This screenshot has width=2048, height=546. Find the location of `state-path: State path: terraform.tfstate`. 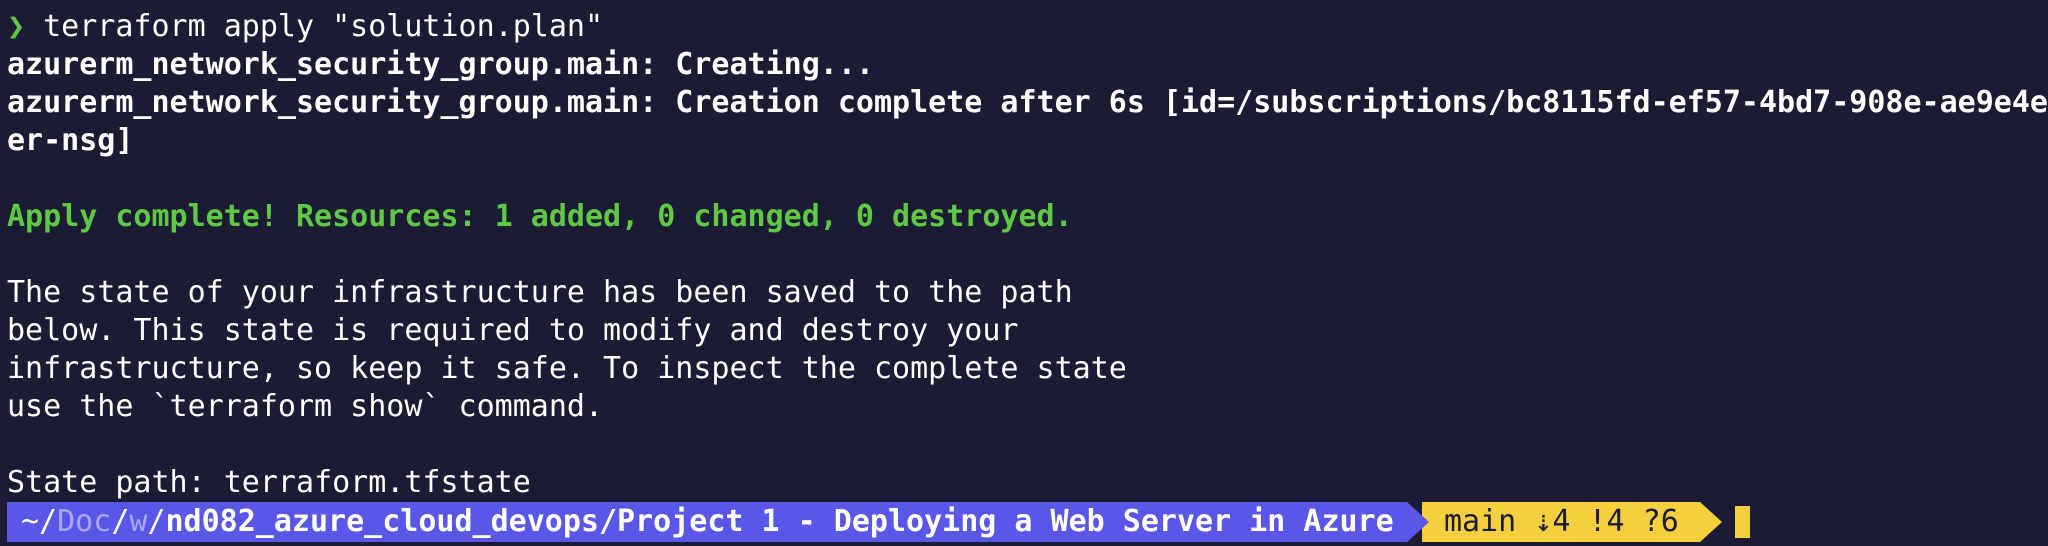

state-path: State path: terraform.tfstate is located at coordinates (269, 482).